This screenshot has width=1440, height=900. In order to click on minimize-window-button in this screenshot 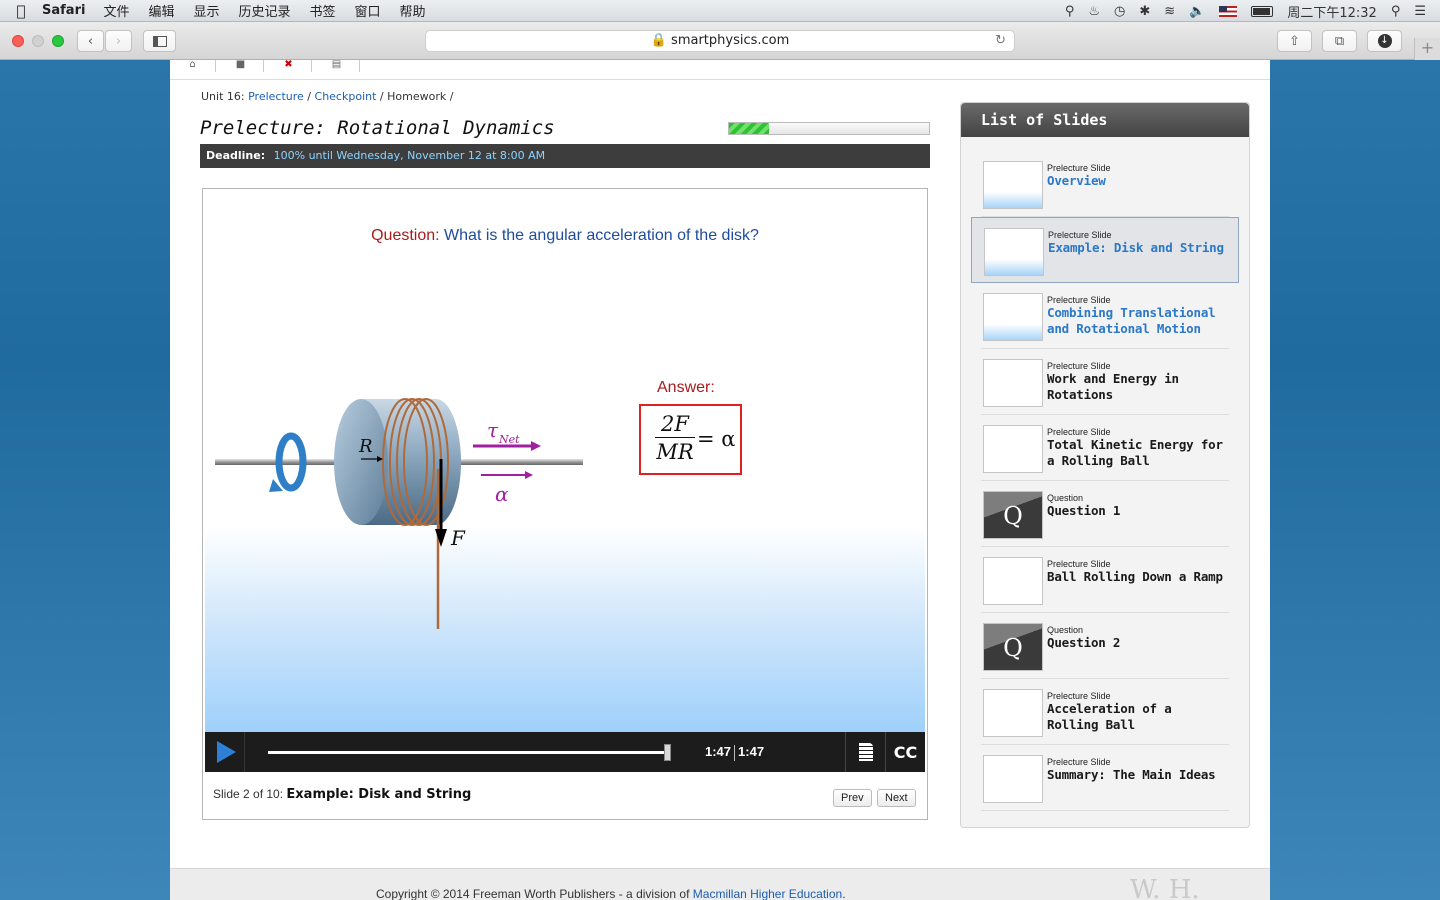, I will do `click(38, 41)`.